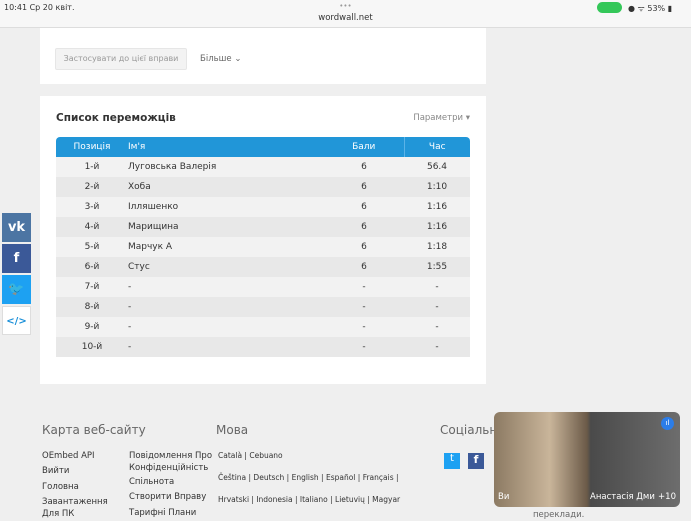 This screenshot has width=691, height=521. What do you see at coordinates (162, 513) in the screenshot?
I see `footer-link: Тарифні Плани` at bounding box center [162, 513].